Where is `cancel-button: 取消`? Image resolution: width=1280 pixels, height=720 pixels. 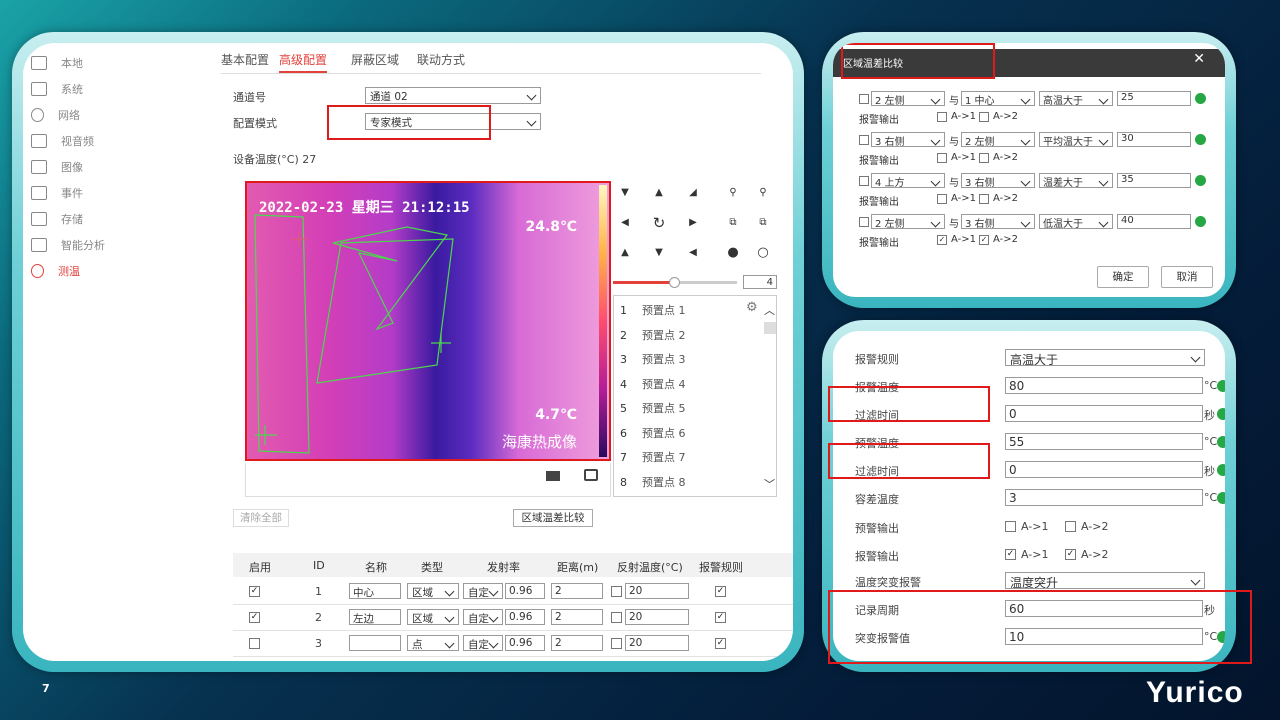 cancel-button: 取消 is located at coordinates (1187, 277).